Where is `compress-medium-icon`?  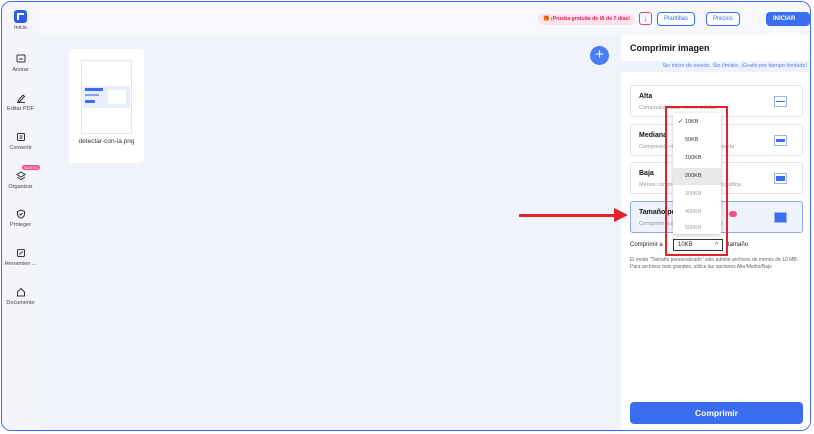
compress-medium-icon is located at coordinates (780, 140).